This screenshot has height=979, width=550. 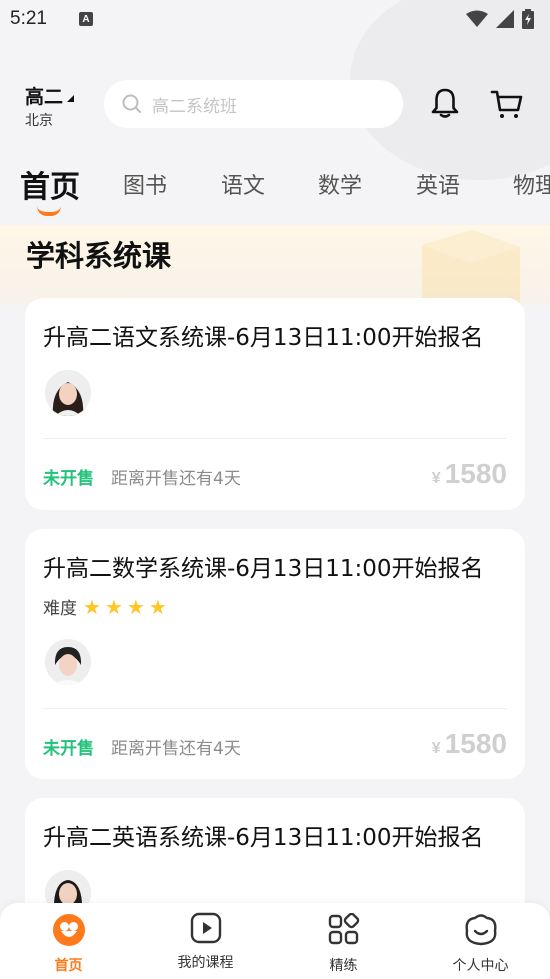 What do you see at coordinates (275, 19) in the screenshot?
I see `status-bar: 5:21 A` at bounding box center [275, 19].